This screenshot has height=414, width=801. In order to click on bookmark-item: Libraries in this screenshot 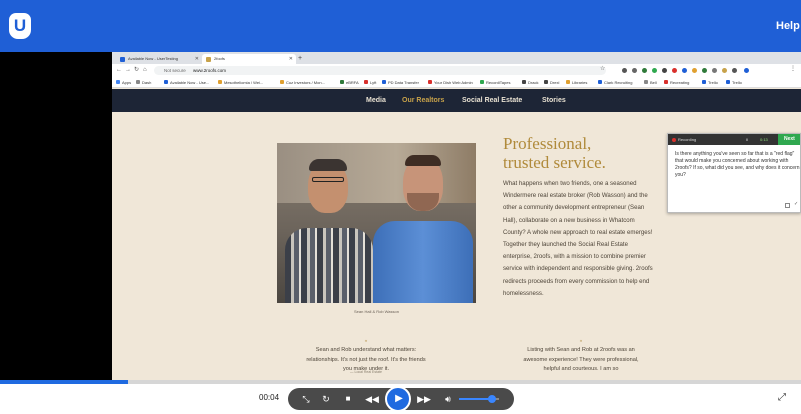, I will do `click(576, 82)`.